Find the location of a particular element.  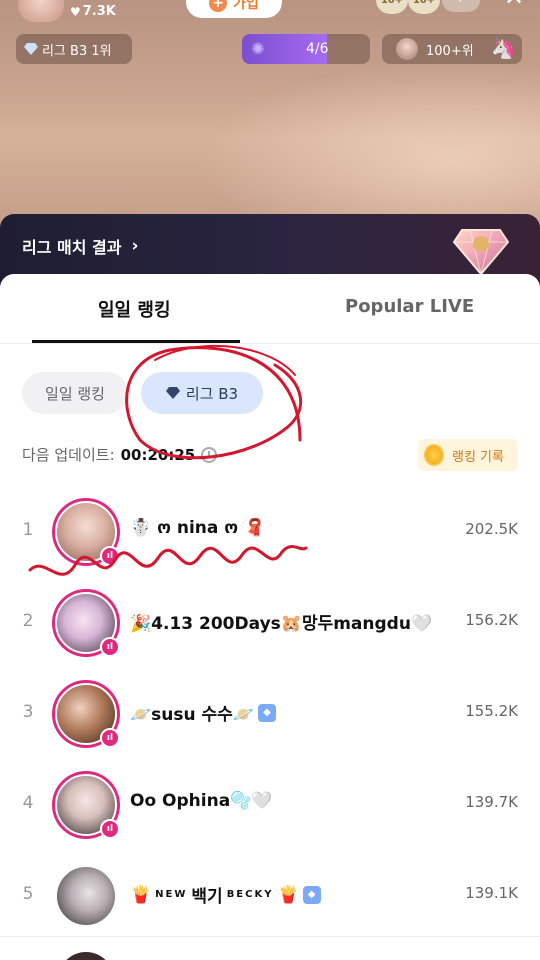

likes-count: 7.3K is located at coordinates (99, 11).